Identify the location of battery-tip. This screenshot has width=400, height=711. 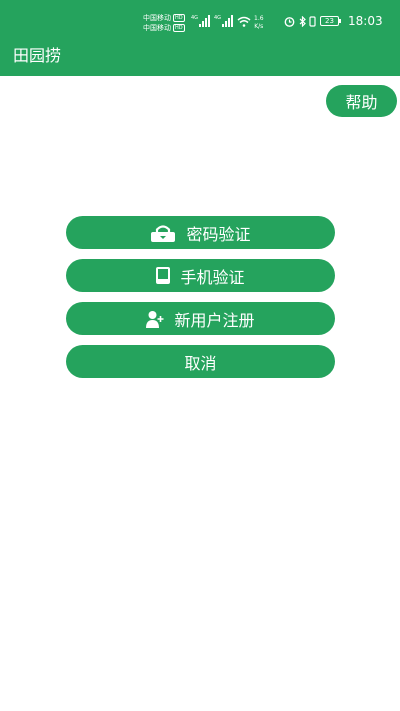
(340, 21).